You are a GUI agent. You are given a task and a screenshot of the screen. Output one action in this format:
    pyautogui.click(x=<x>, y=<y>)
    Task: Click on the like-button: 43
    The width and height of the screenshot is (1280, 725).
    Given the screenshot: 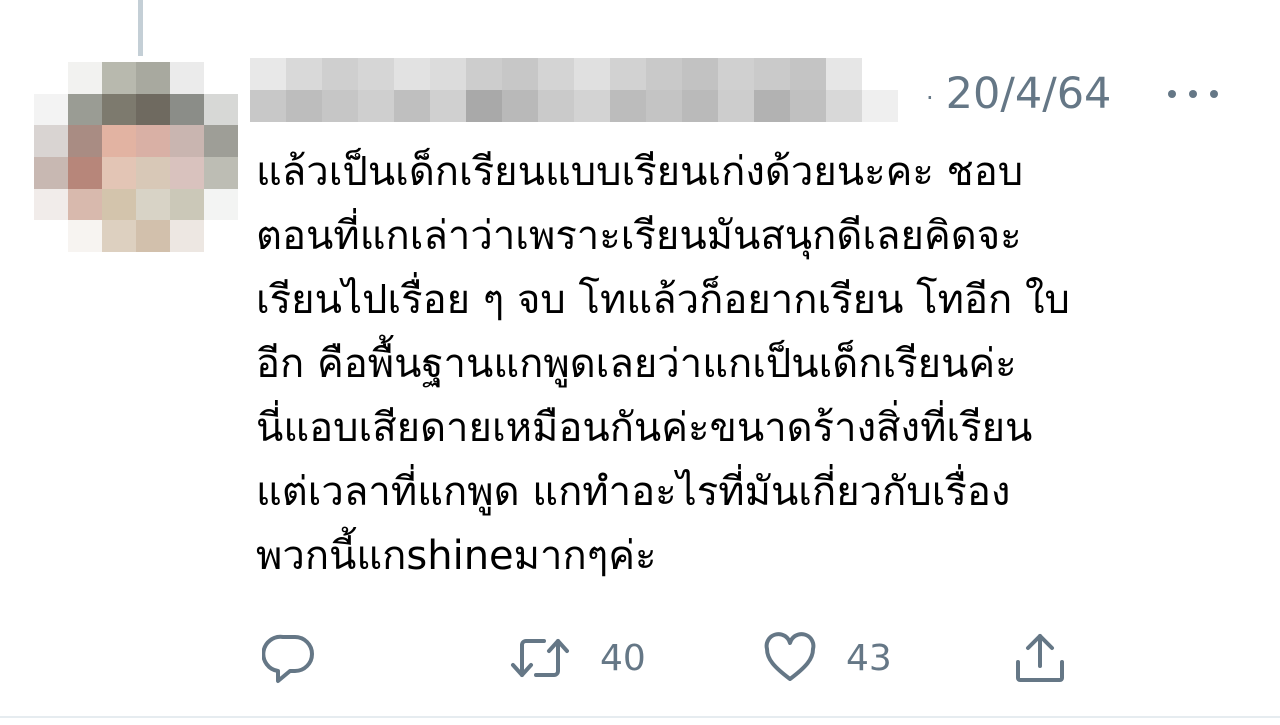 What is the action you would take?
    pyautogui.click(x=827, y=658)
    